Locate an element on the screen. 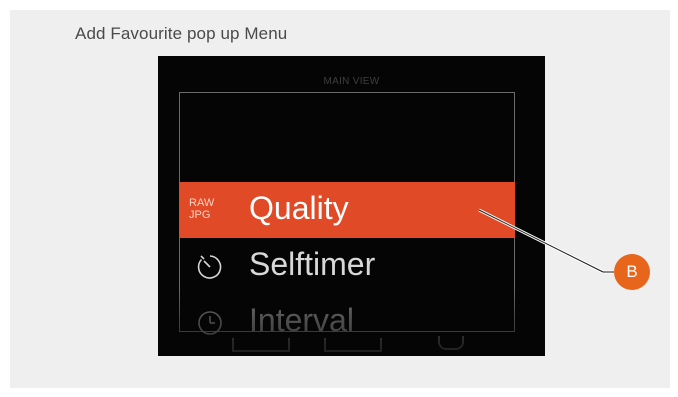  main-view-label: MAIN VIEW is located at coordinates (351, 81).